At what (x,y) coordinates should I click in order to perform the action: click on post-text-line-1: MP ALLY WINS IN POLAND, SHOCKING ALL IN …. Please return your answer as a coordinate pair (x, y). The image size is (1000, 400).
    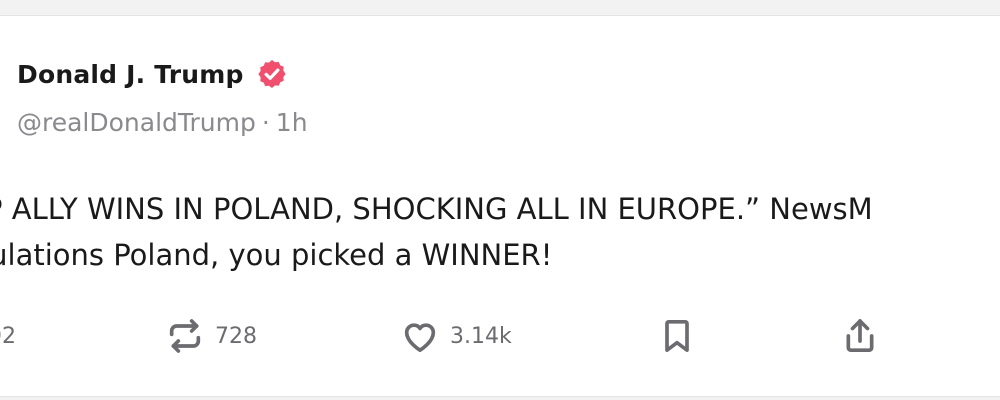
    Looking at the image, I should click on (436, 209).